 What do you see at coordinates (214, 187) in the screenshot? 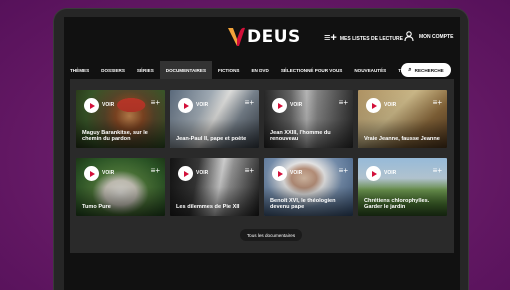
I see `video-card: VOIR ≡+ Les dilemmes de Pie XII` at bounding box center [214, 187].